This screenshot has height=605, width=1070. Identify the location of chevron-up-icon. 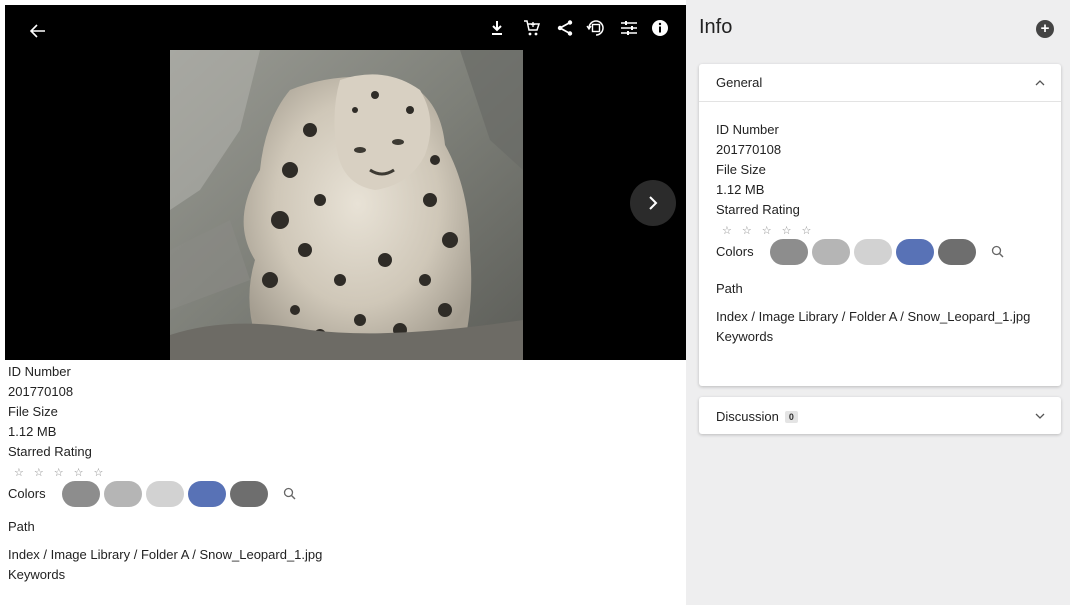
(1040, 83).